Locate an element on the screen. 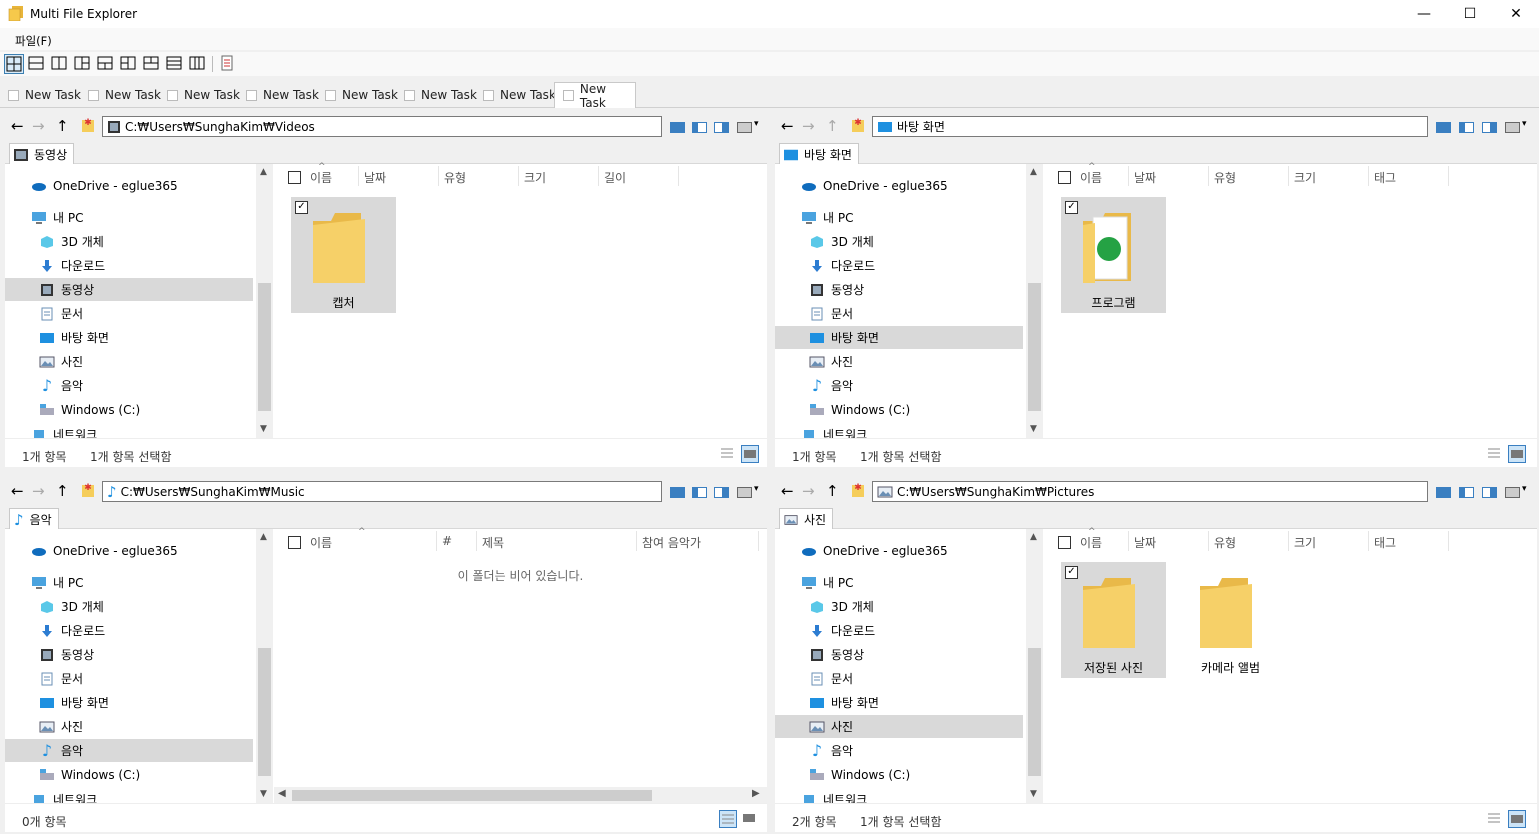 This screenshot has width=1539, height=834. menu-file: 파일(F) is located at coordinates (33, 41).